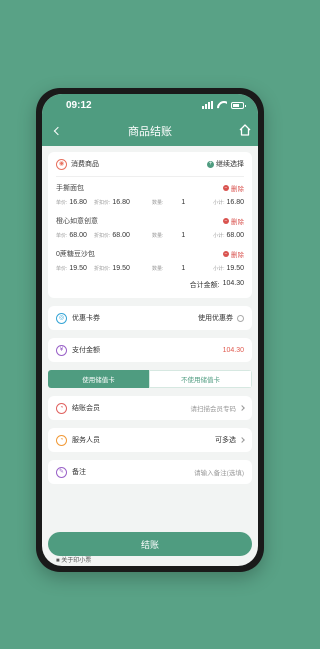 The height and width of the screenshot is (649, 320). Describe the element at coordinates (121, 235) in the screenshot. I see `discount-input: 68.00` at that location.